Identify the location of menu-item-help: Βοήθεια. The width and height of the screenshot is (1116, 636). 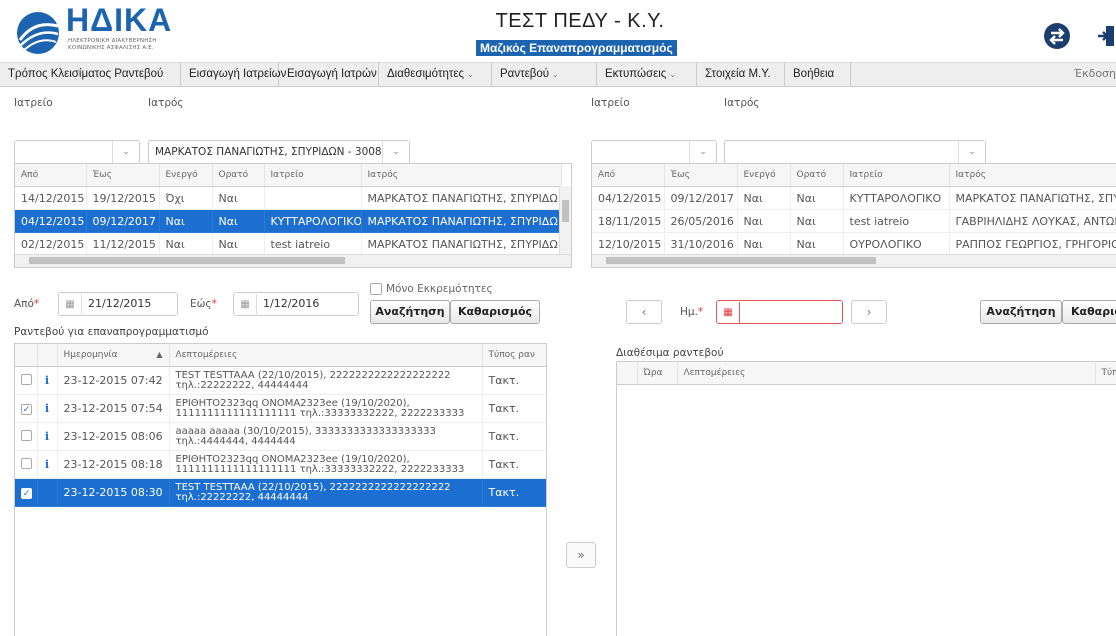
(818, 74).